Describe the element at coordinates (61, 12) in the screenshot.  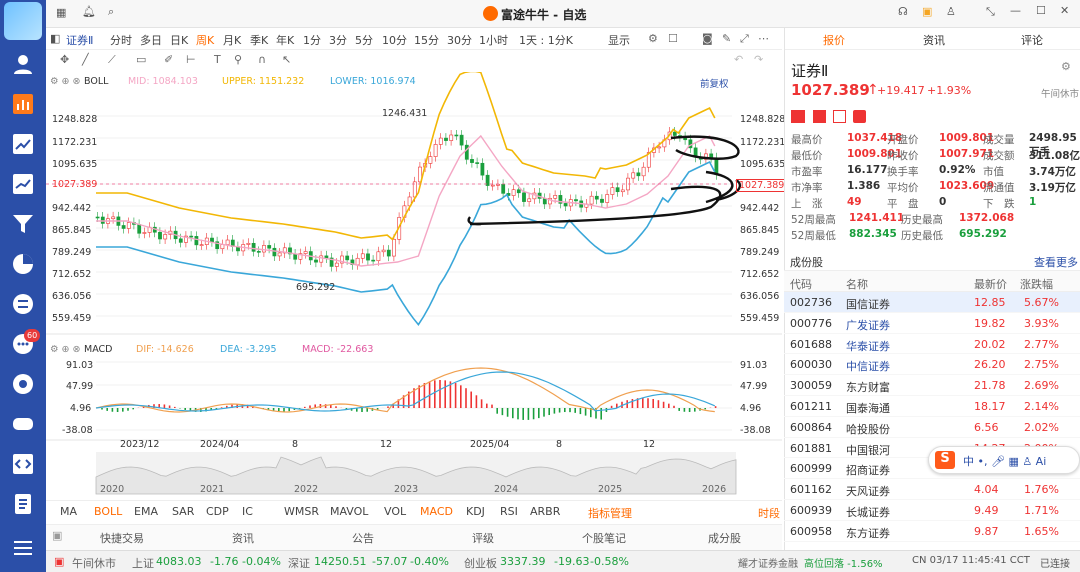
I see `grid-icon: ▦` at that location.